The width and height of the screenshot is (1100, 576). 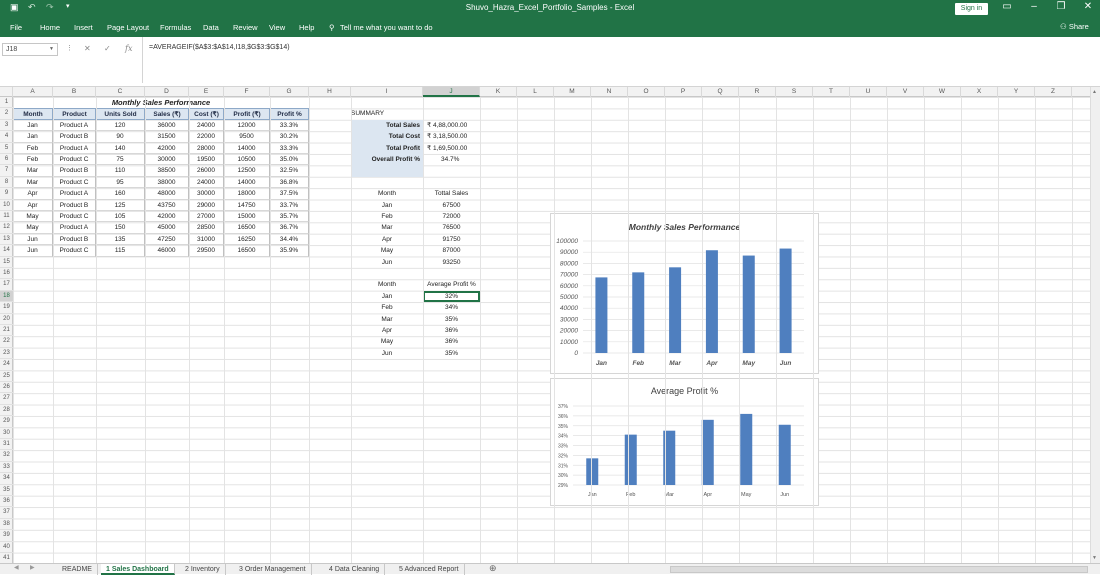 I want to click on sheet-tab-data-cleaning: 4 Data Cleaning, so click(x=355, y=569).